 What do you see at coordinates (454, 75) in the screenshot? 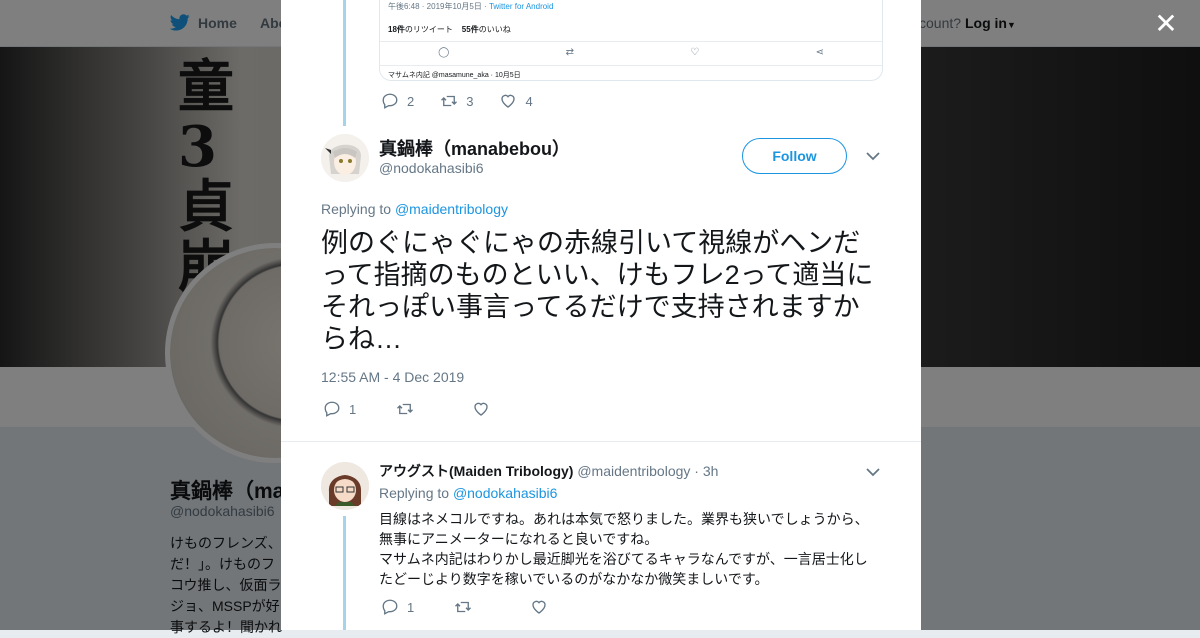
I see `embed-next-tweet: マサムネ内記 @masamune_aka · 10月5日` at bounding box center [454, 75].